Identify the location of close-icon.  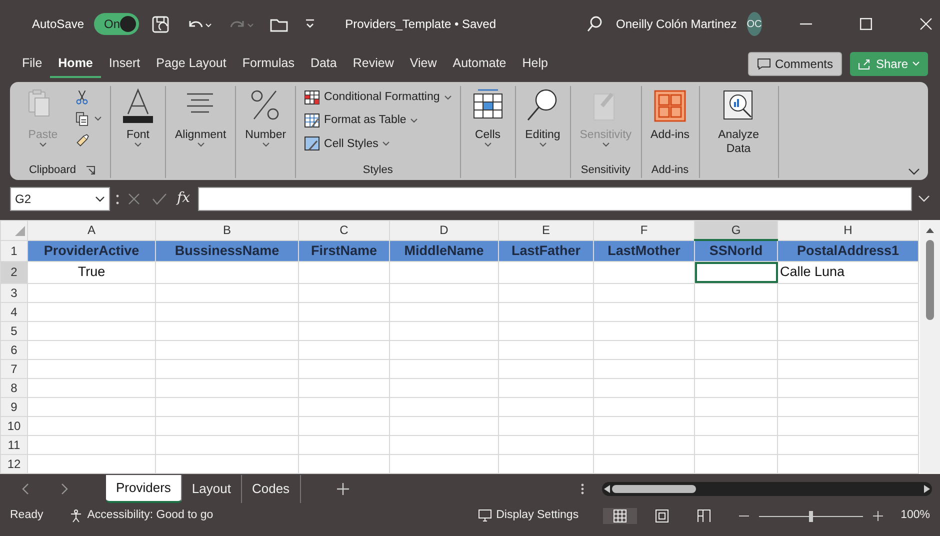
(926, 24).